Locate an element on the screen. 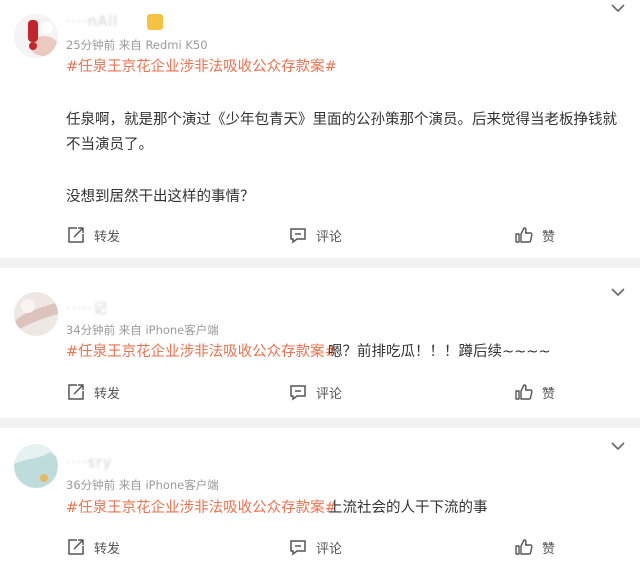 This screenshot has height=566, width=640. vip-badge-icon is located at coordinates (155, 22).